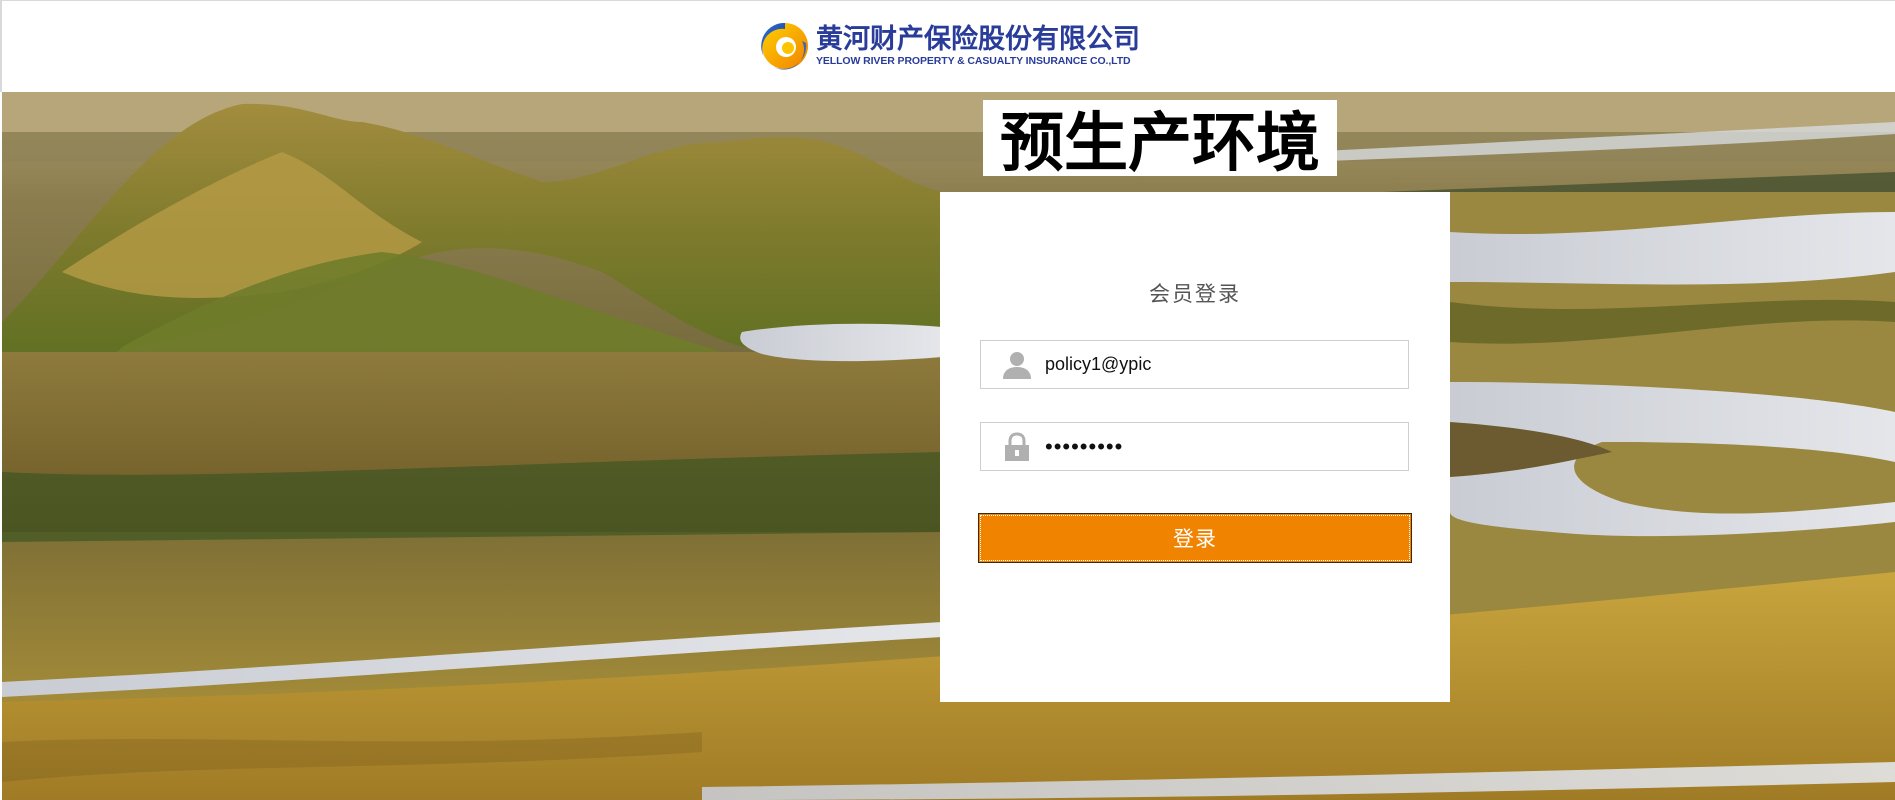 Image resolution: width=1895 pixels, height=800 pixels. I want to click on password-input, so click(1215, 446).